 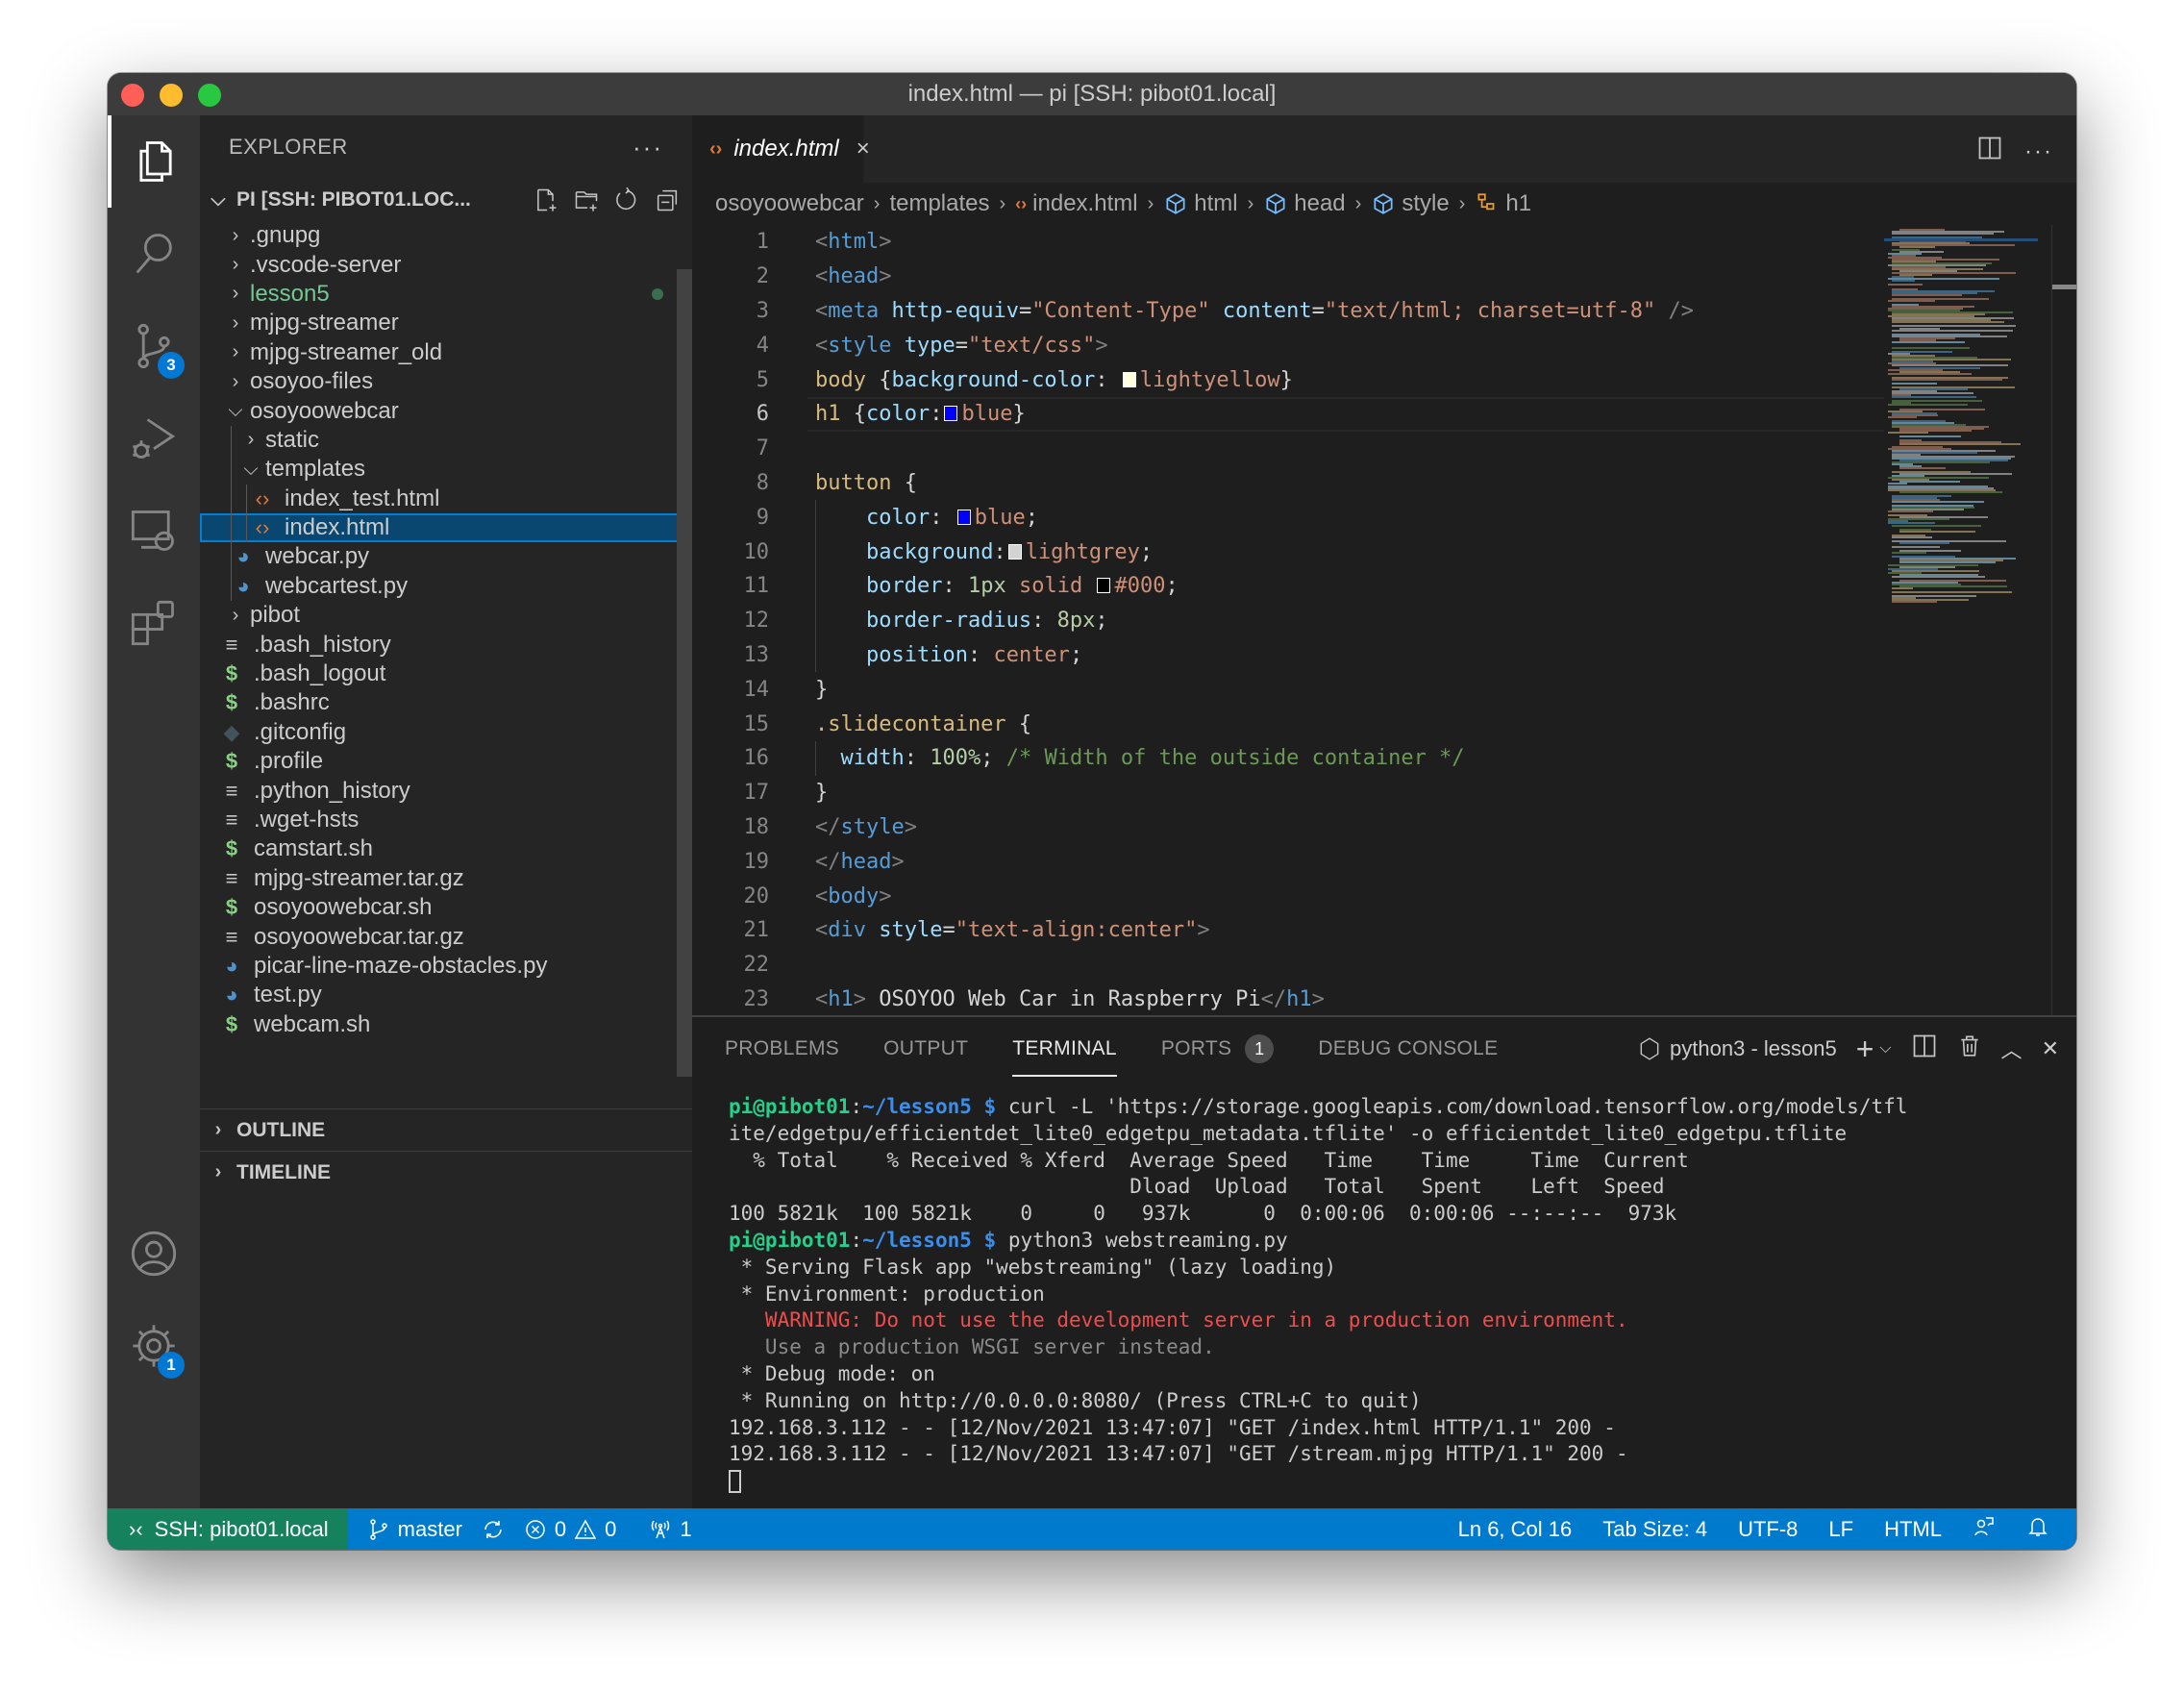 I want to click on code-line: 22, so click(x=1288, y=965).